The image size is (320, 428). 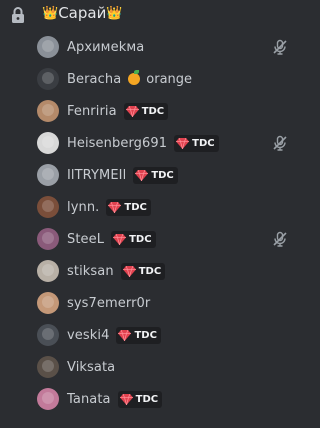 I want to click on member-name: Viksata, so click(x=91, y=367).